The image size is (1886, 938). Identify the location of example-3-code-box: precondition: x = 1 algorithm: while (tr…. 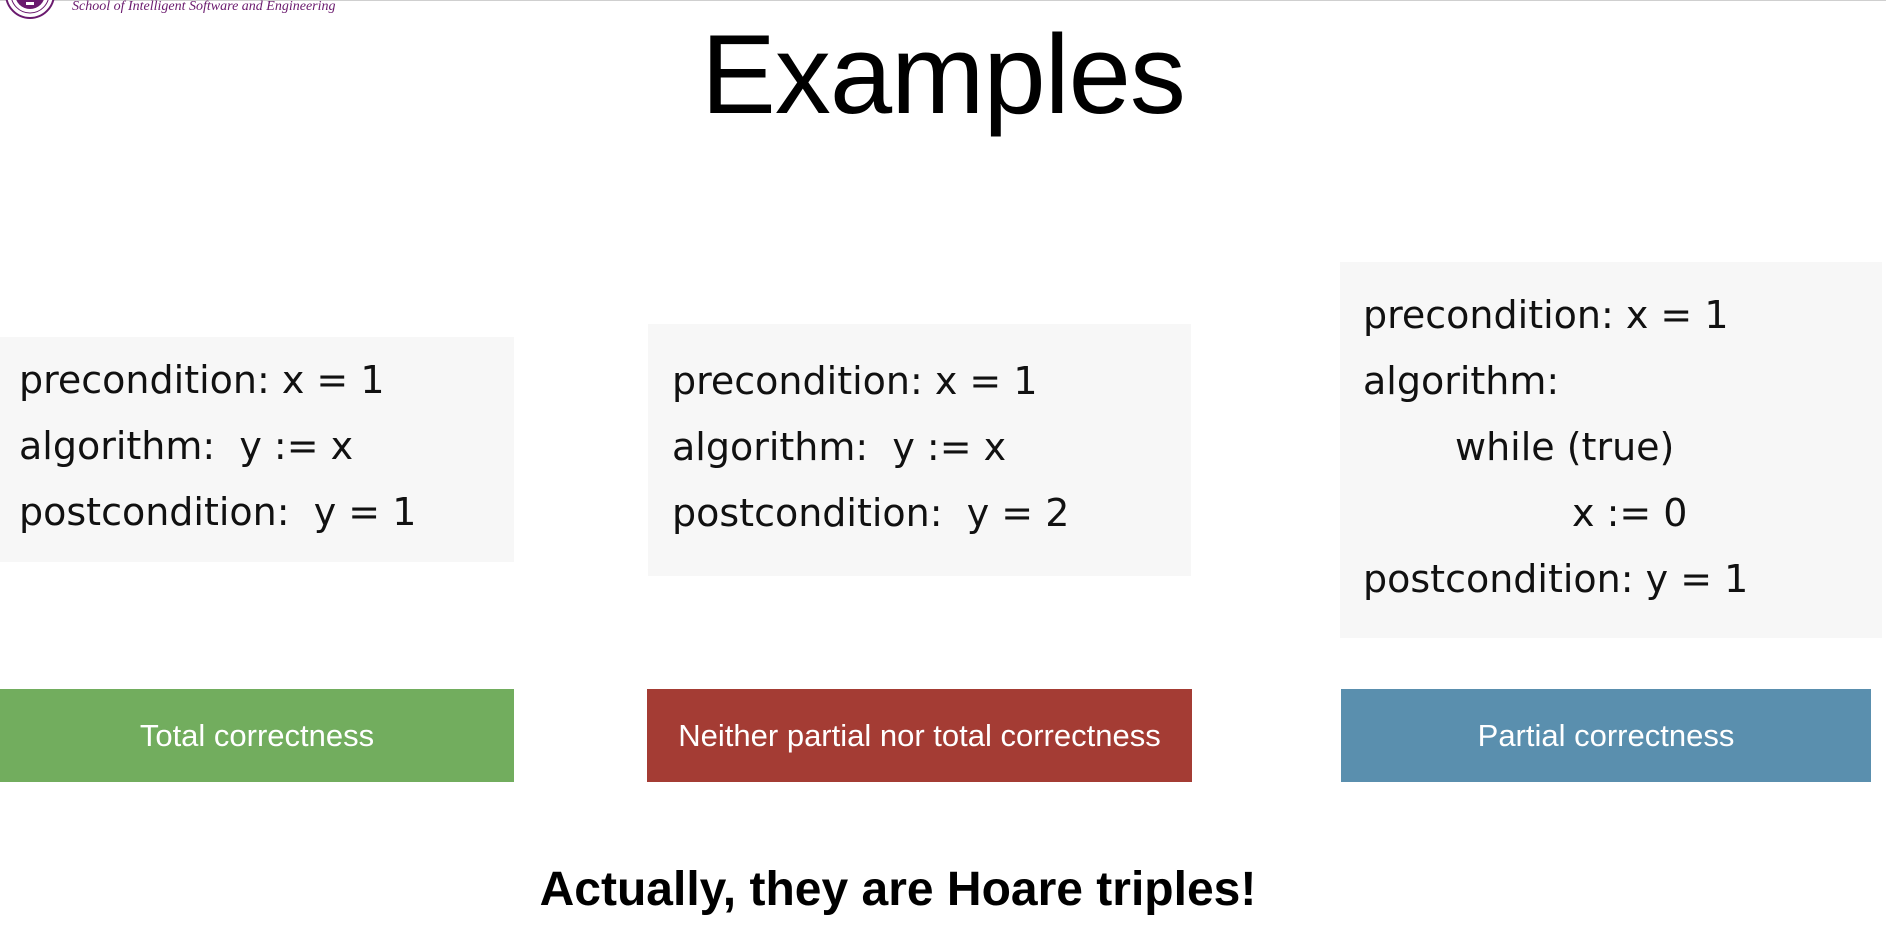
(1611, 450).